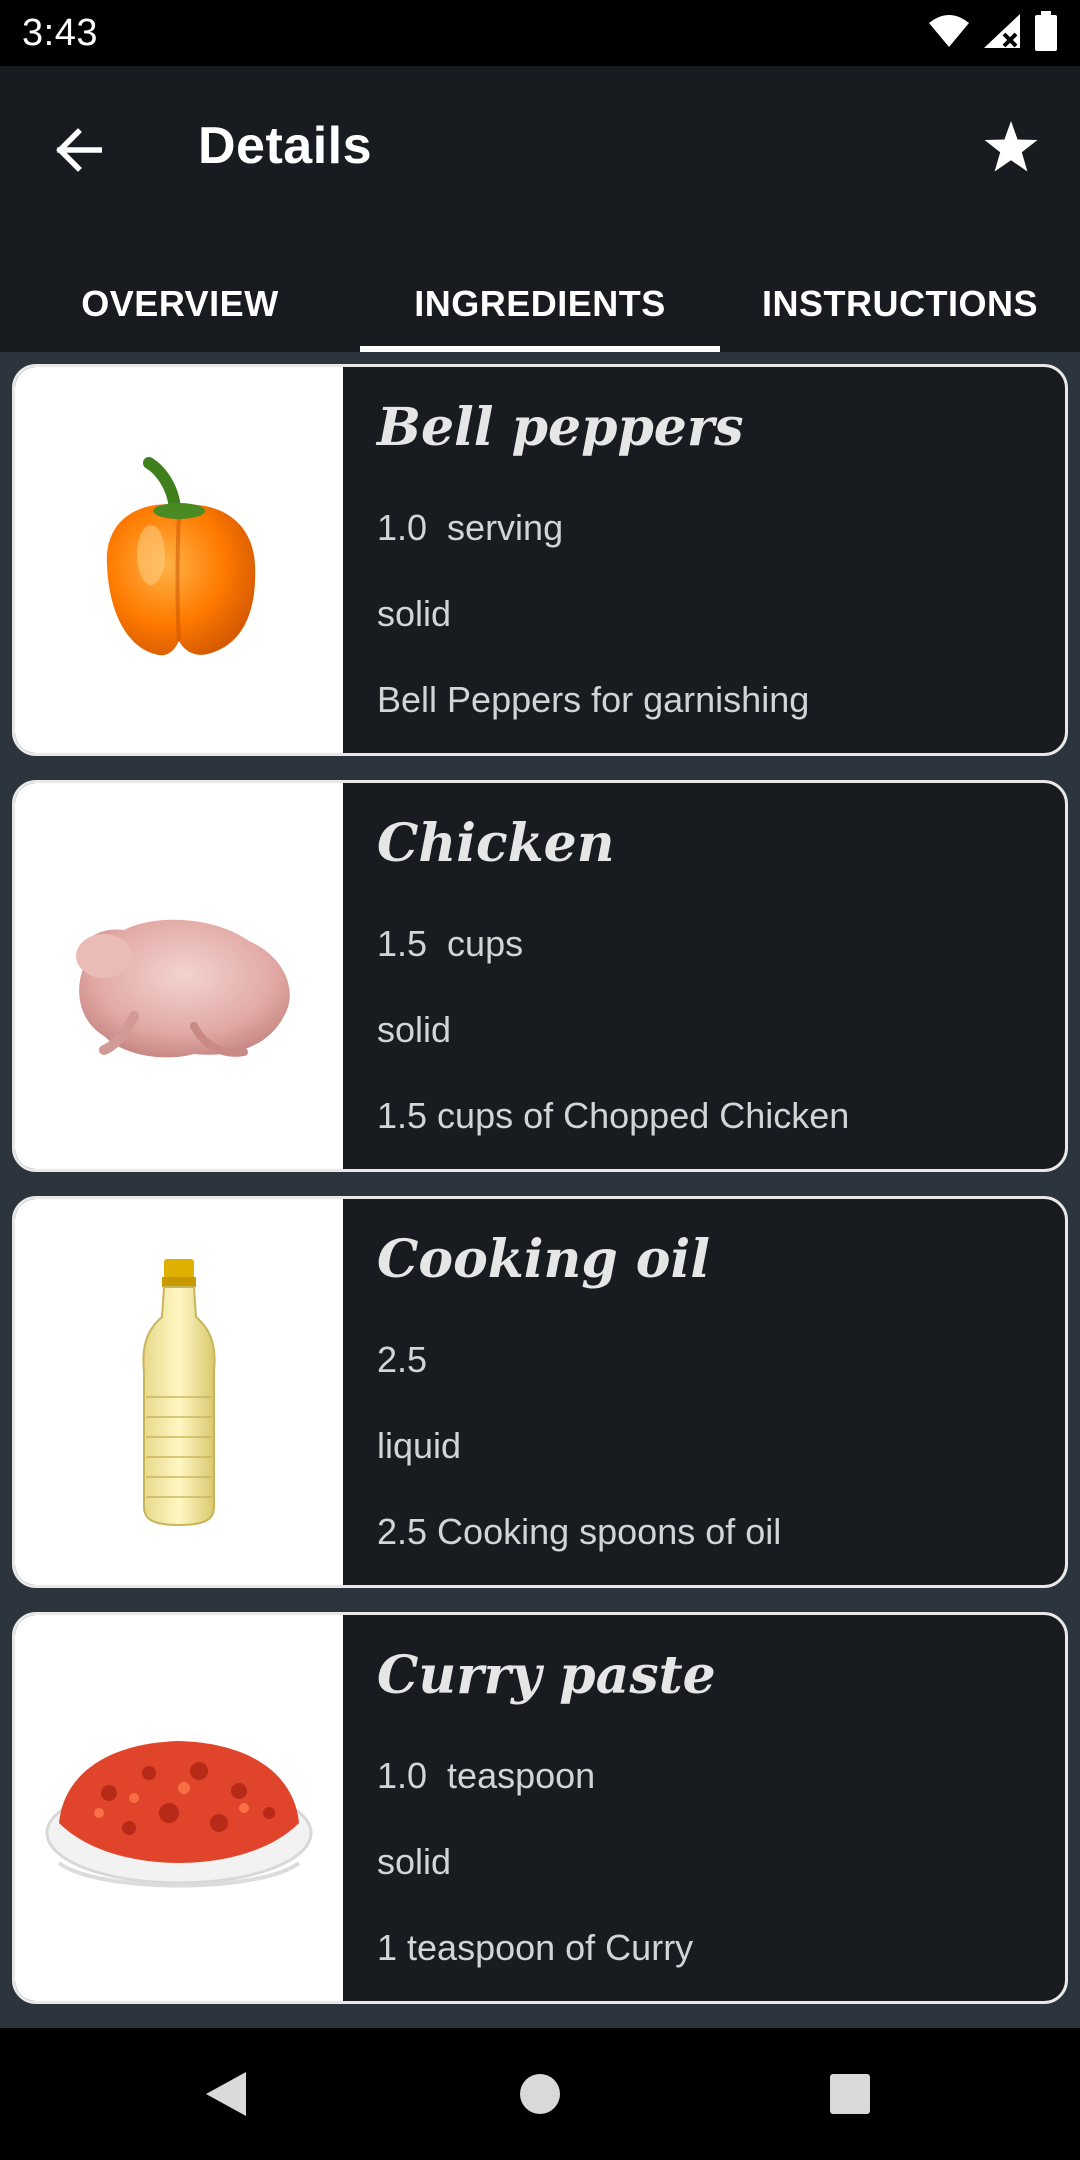 This screenshot has width=1080, height=2160. I want to click on circle-home-icon, so click(540, 2094).